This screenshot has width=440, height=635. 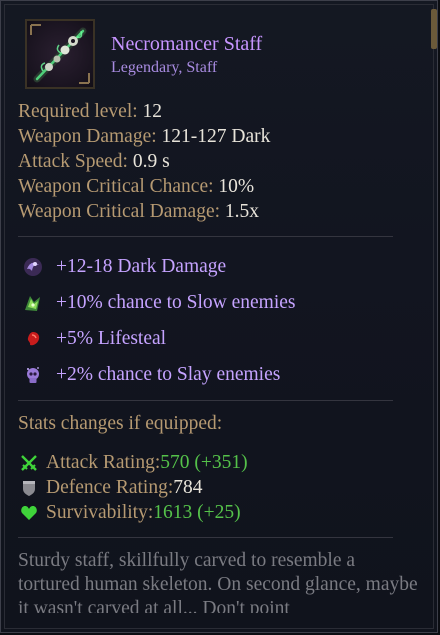 I want to click on affix-text: +2% chance to Slay enemies, so click(x=168, y=374).